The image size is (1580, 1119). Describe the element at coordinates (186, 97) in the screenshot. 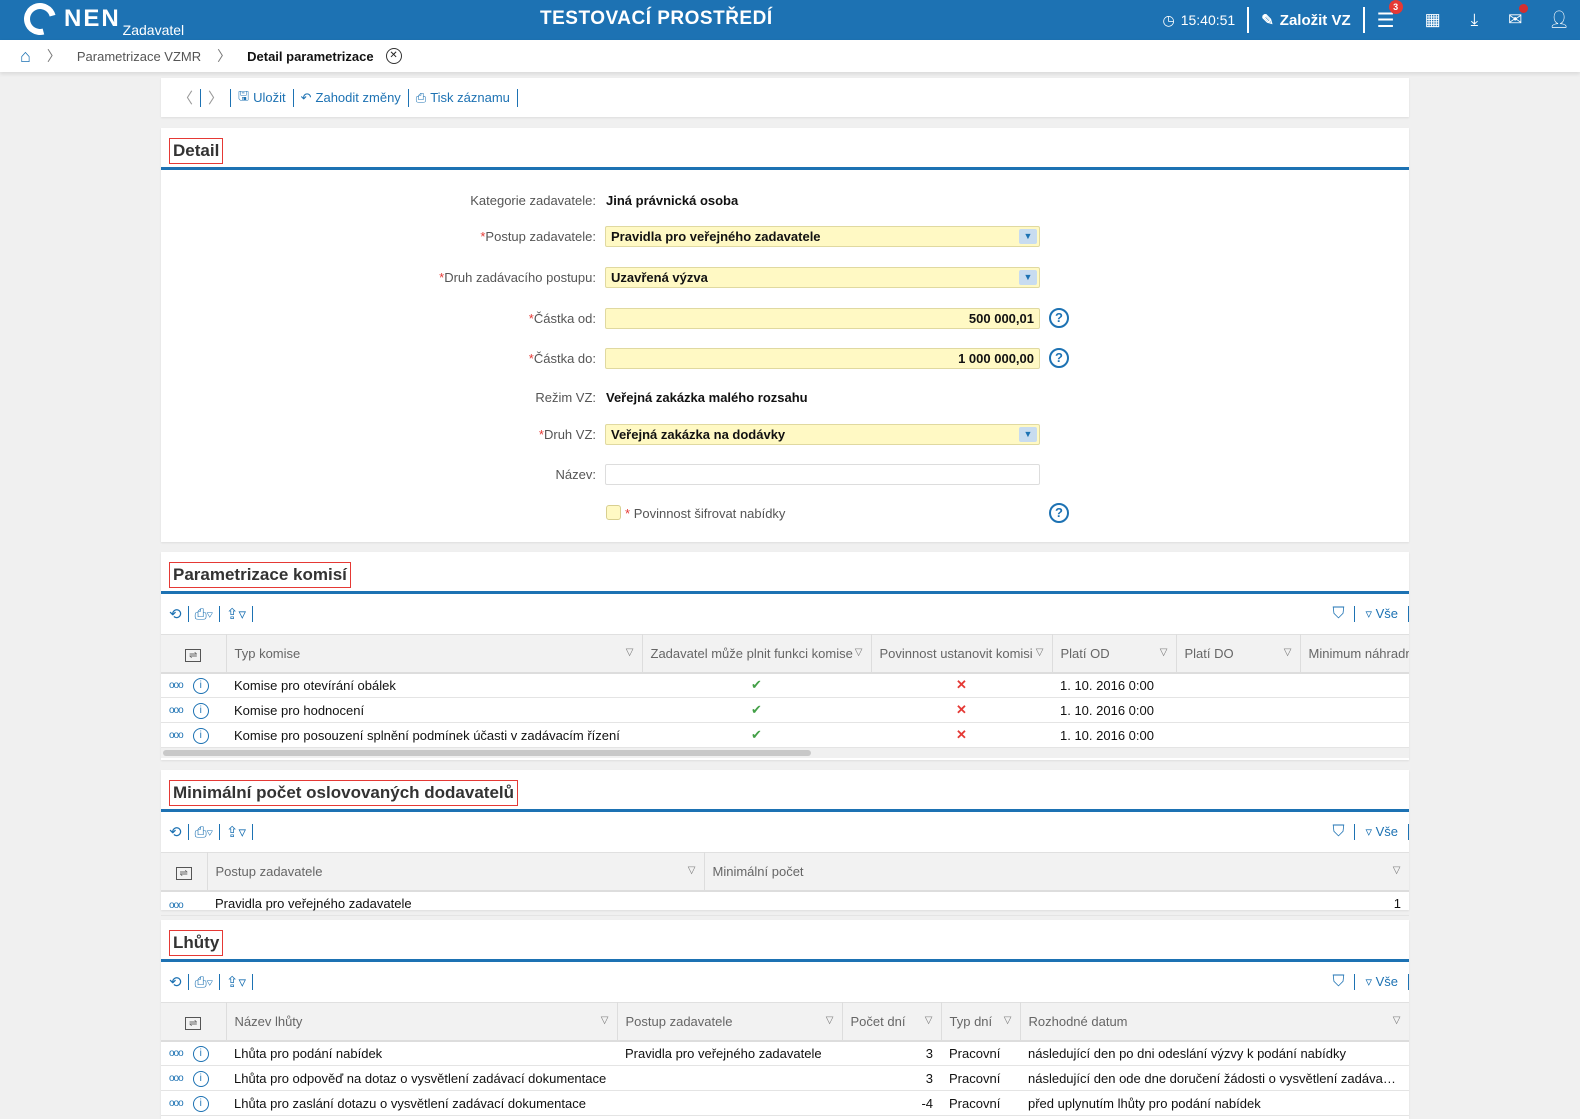

I see `previous-button: 〈` at that location.